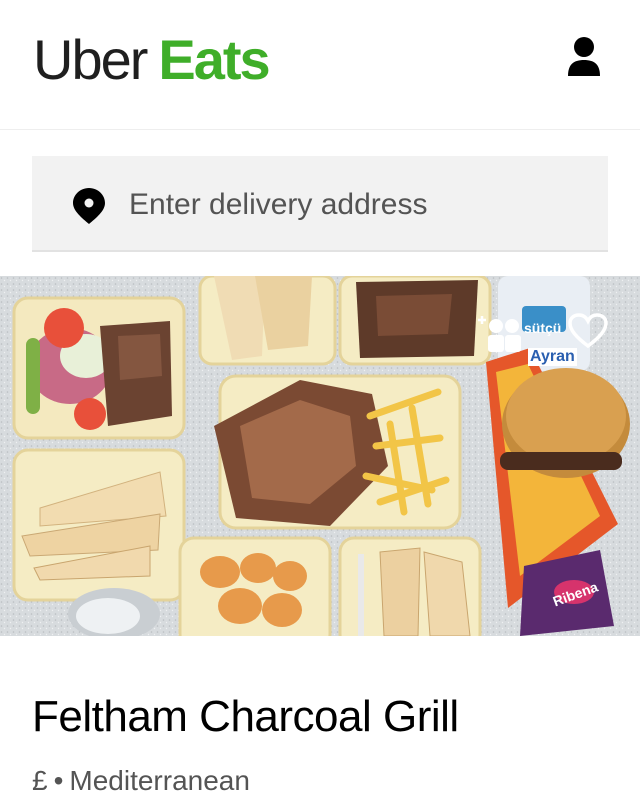 The width and height of the screenshot is (640, 808). I want to click on delivery-address-input: Enter delivery address, so click(320, 204).